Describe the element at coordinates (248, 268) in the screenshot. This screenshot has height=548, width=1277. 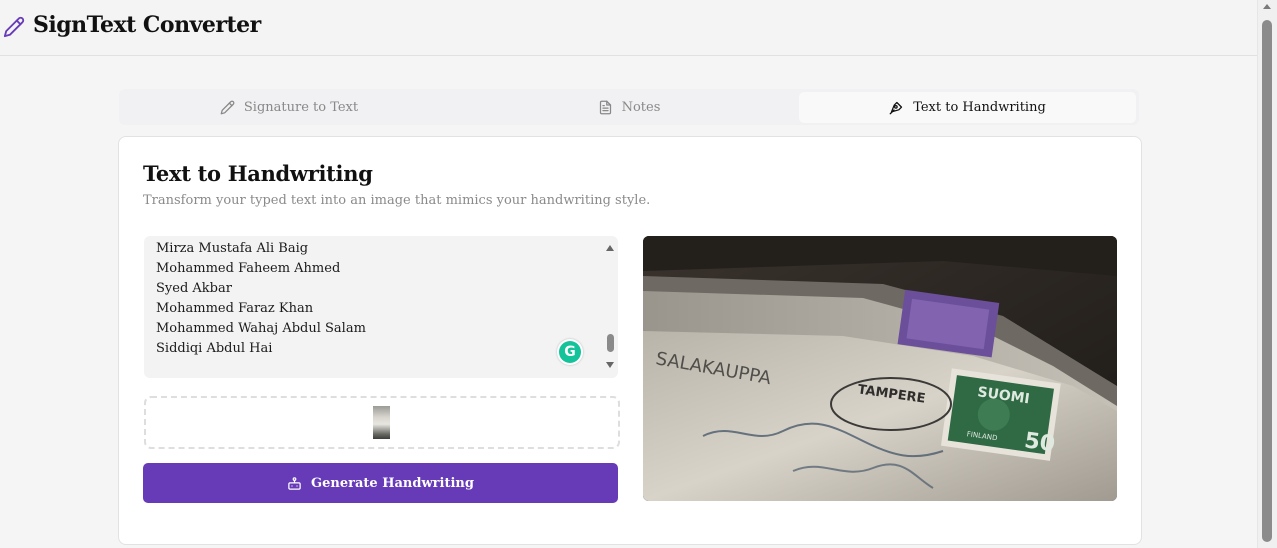
I see `text-line: Mohammed Faheem Ahmed` at that location.